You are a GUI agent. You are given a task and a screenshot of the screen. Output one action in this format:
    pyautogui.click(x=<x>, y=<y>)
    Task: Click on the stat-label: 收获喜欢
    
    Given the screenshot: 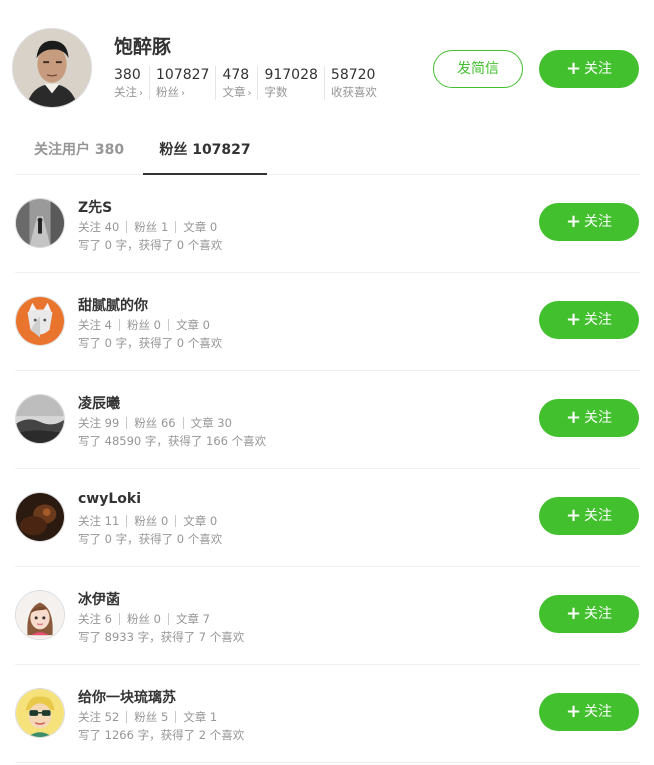 What is the action you would take?
    pyautogui.click(x=353, y=92)
    